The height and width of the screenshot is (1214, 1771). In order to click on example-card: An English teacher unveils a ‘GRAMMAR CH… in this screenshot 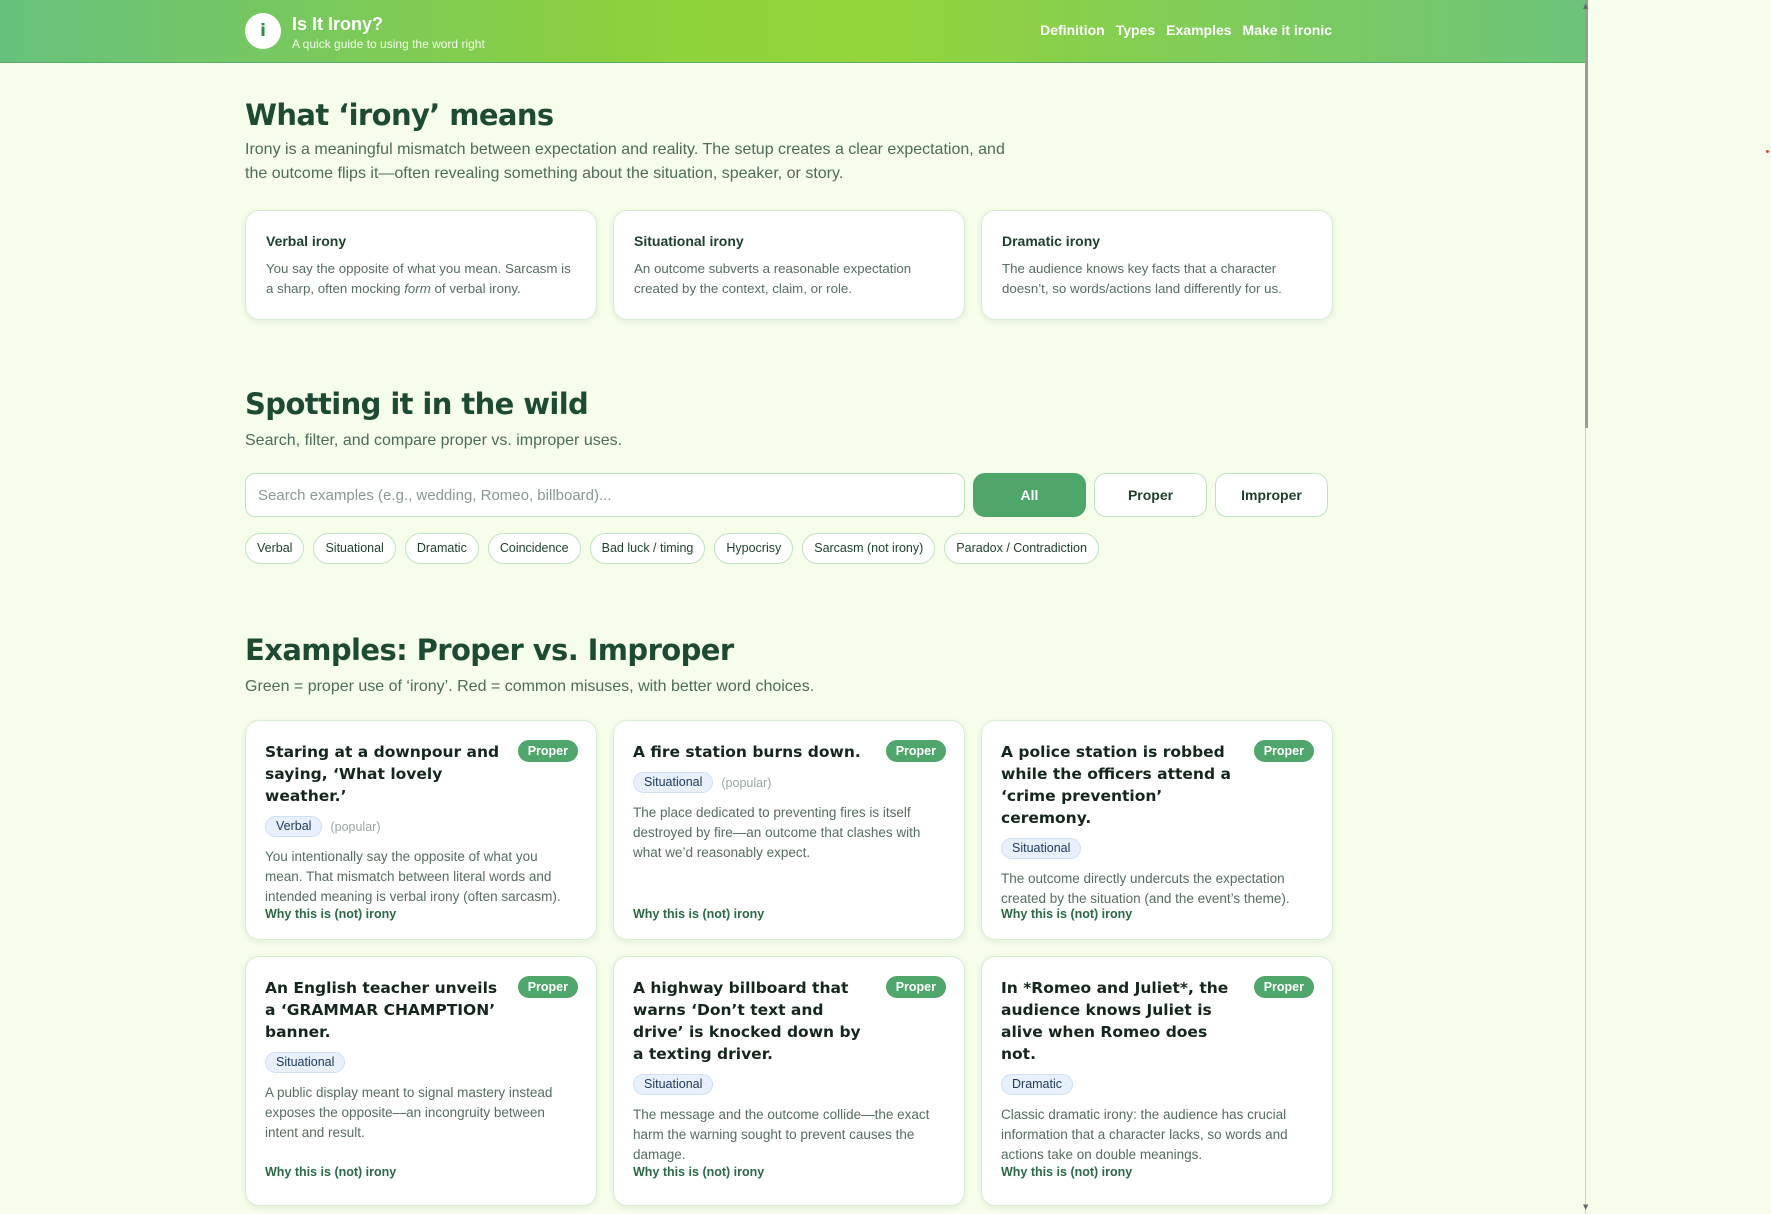, I will do `click(421, 1081)`.